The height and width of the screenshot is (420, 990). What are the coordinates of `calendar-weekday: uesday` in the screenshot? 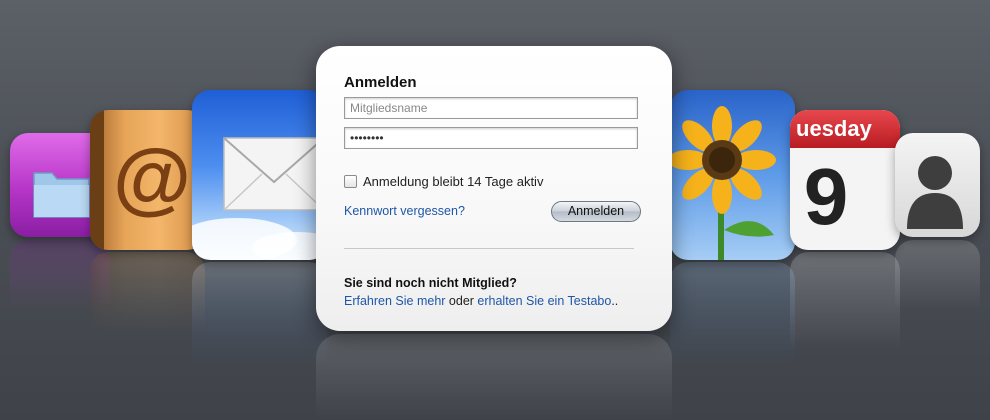 It's located at (834, 128).